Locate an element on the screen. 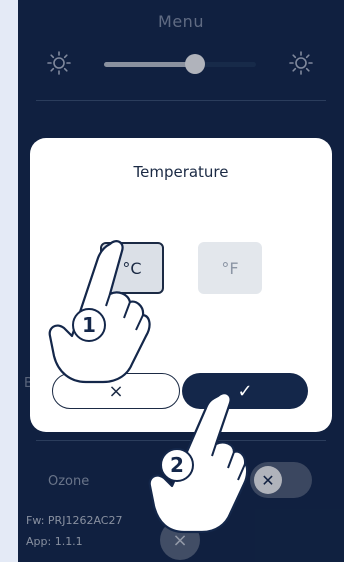 Image resolution: width=344 pixels, height=562 pixels. pointing-hand-icon is located at coordinates (99, 312).